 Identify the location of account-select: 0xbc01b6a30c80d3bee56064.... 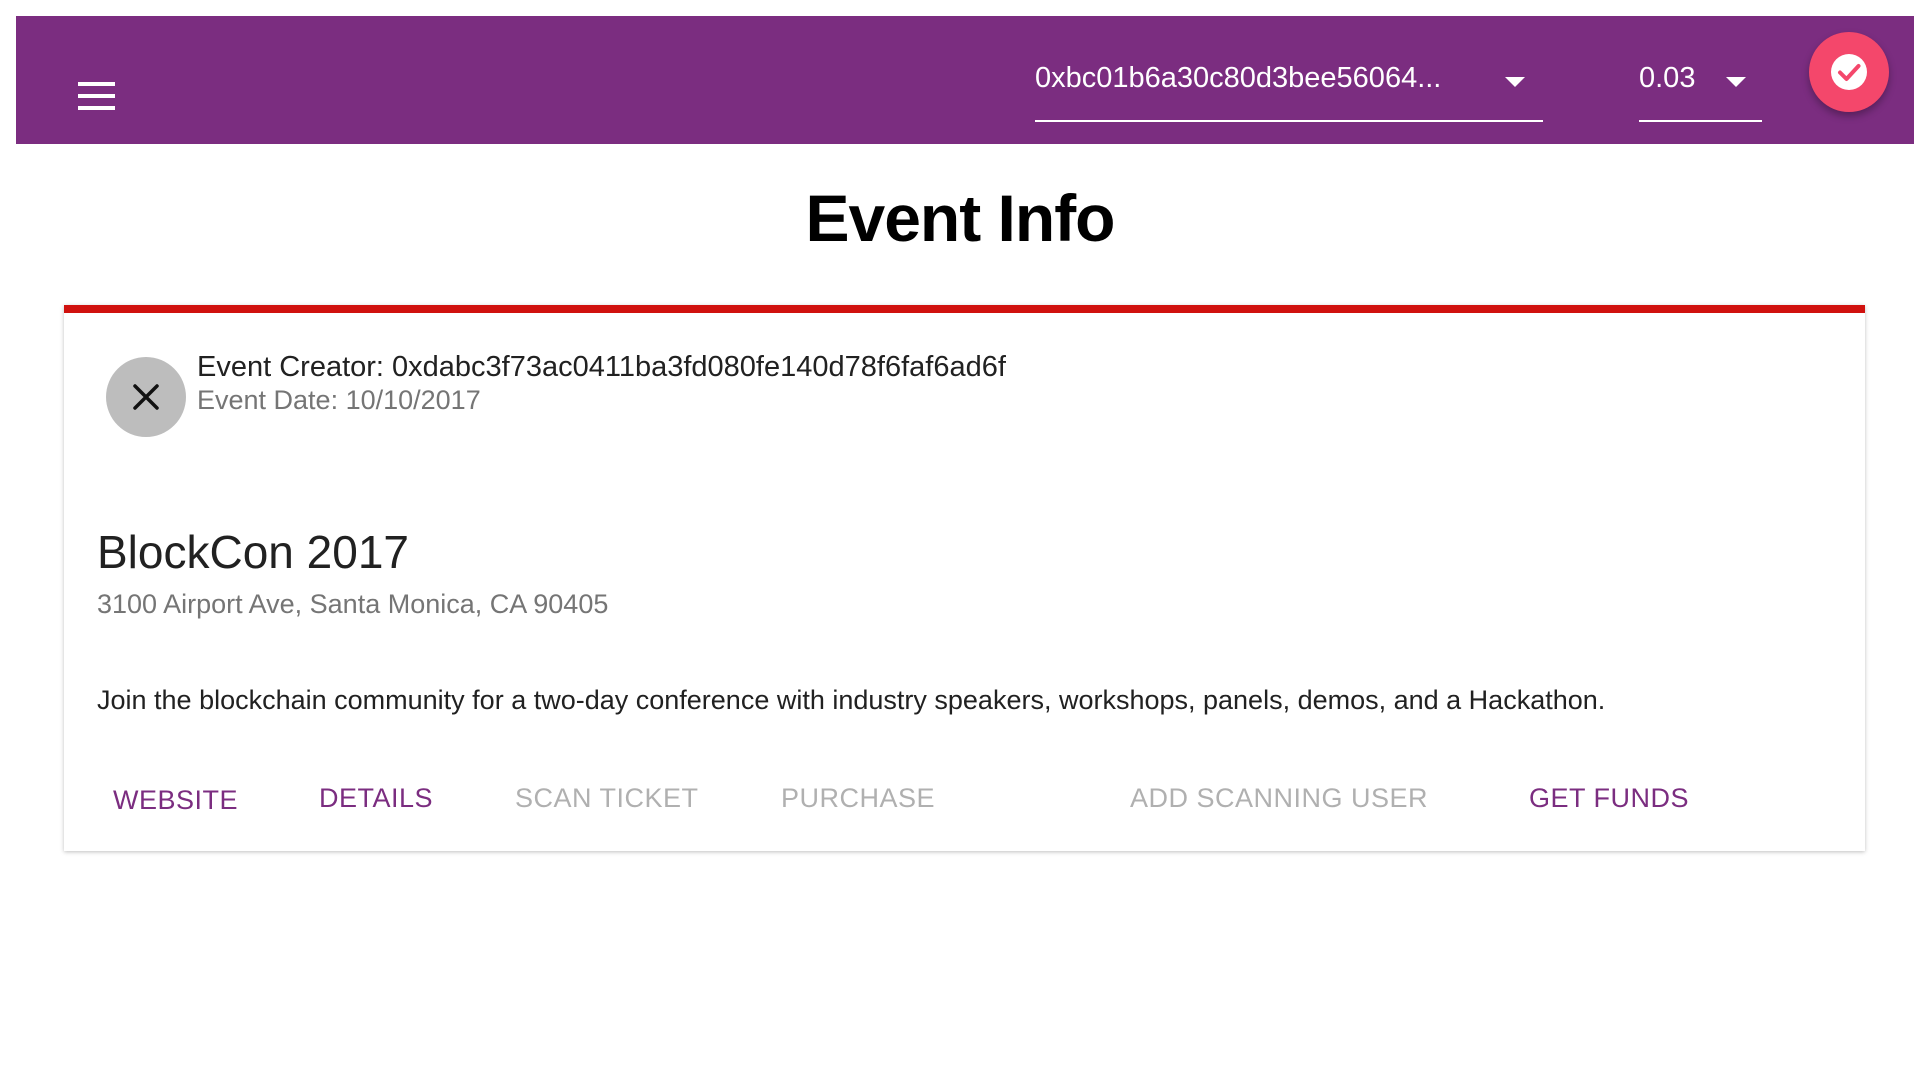
(1289, 87).